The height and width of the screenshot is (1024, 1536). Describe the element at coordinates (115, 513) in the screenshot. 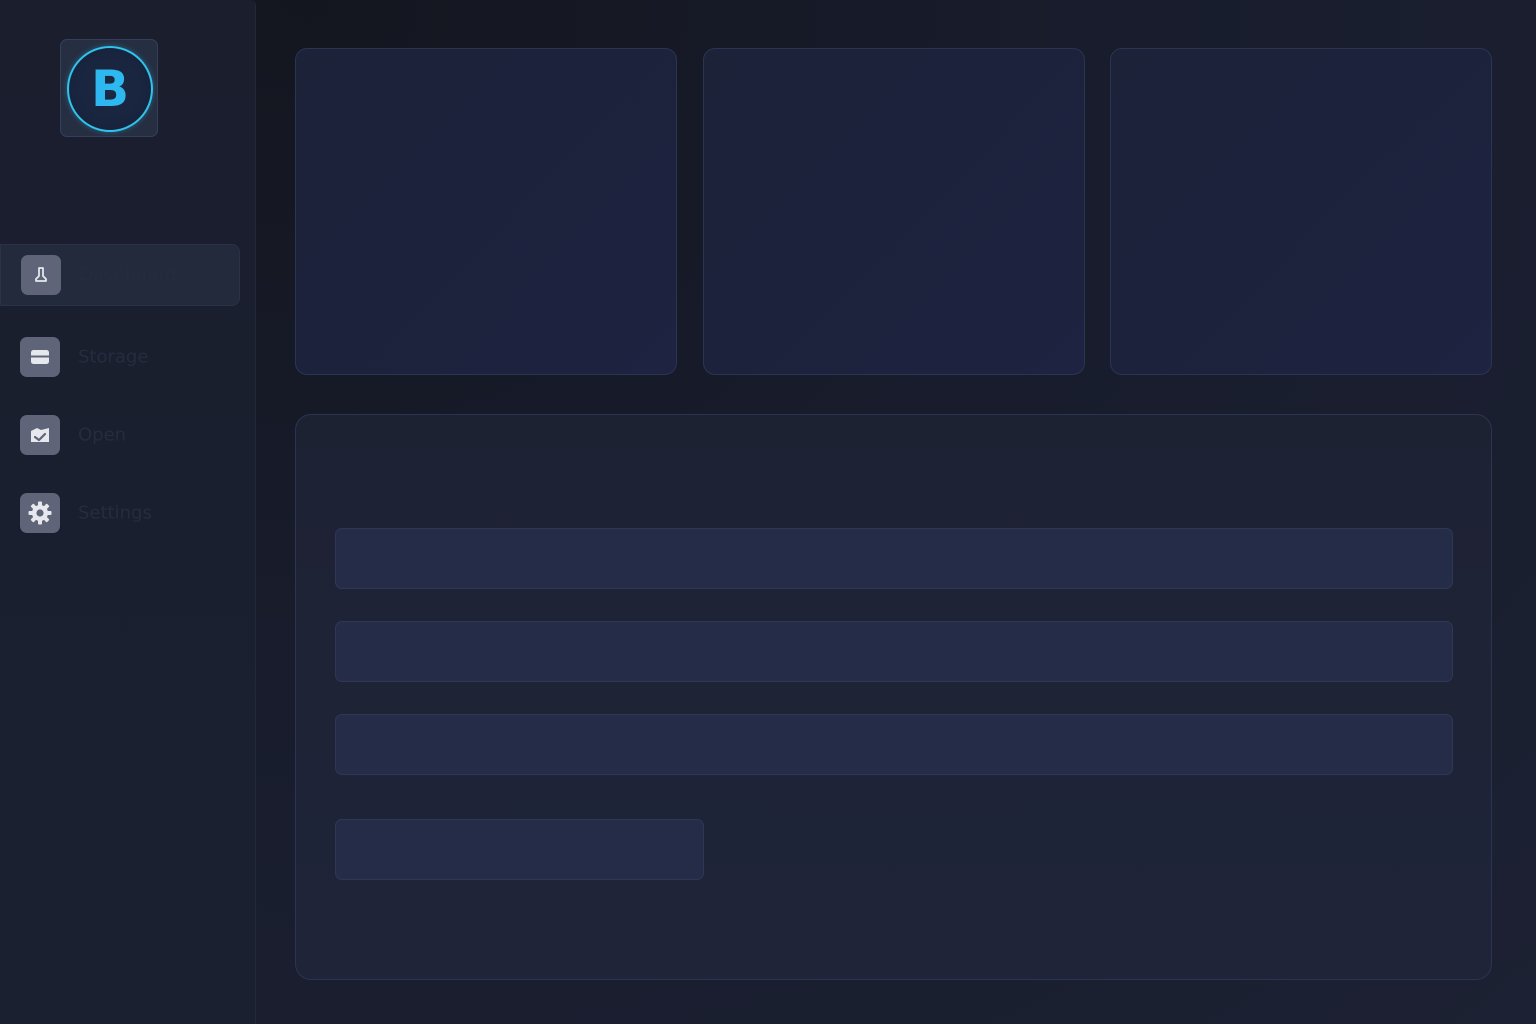

I see `sidebar-item-label: Settings` at that location.